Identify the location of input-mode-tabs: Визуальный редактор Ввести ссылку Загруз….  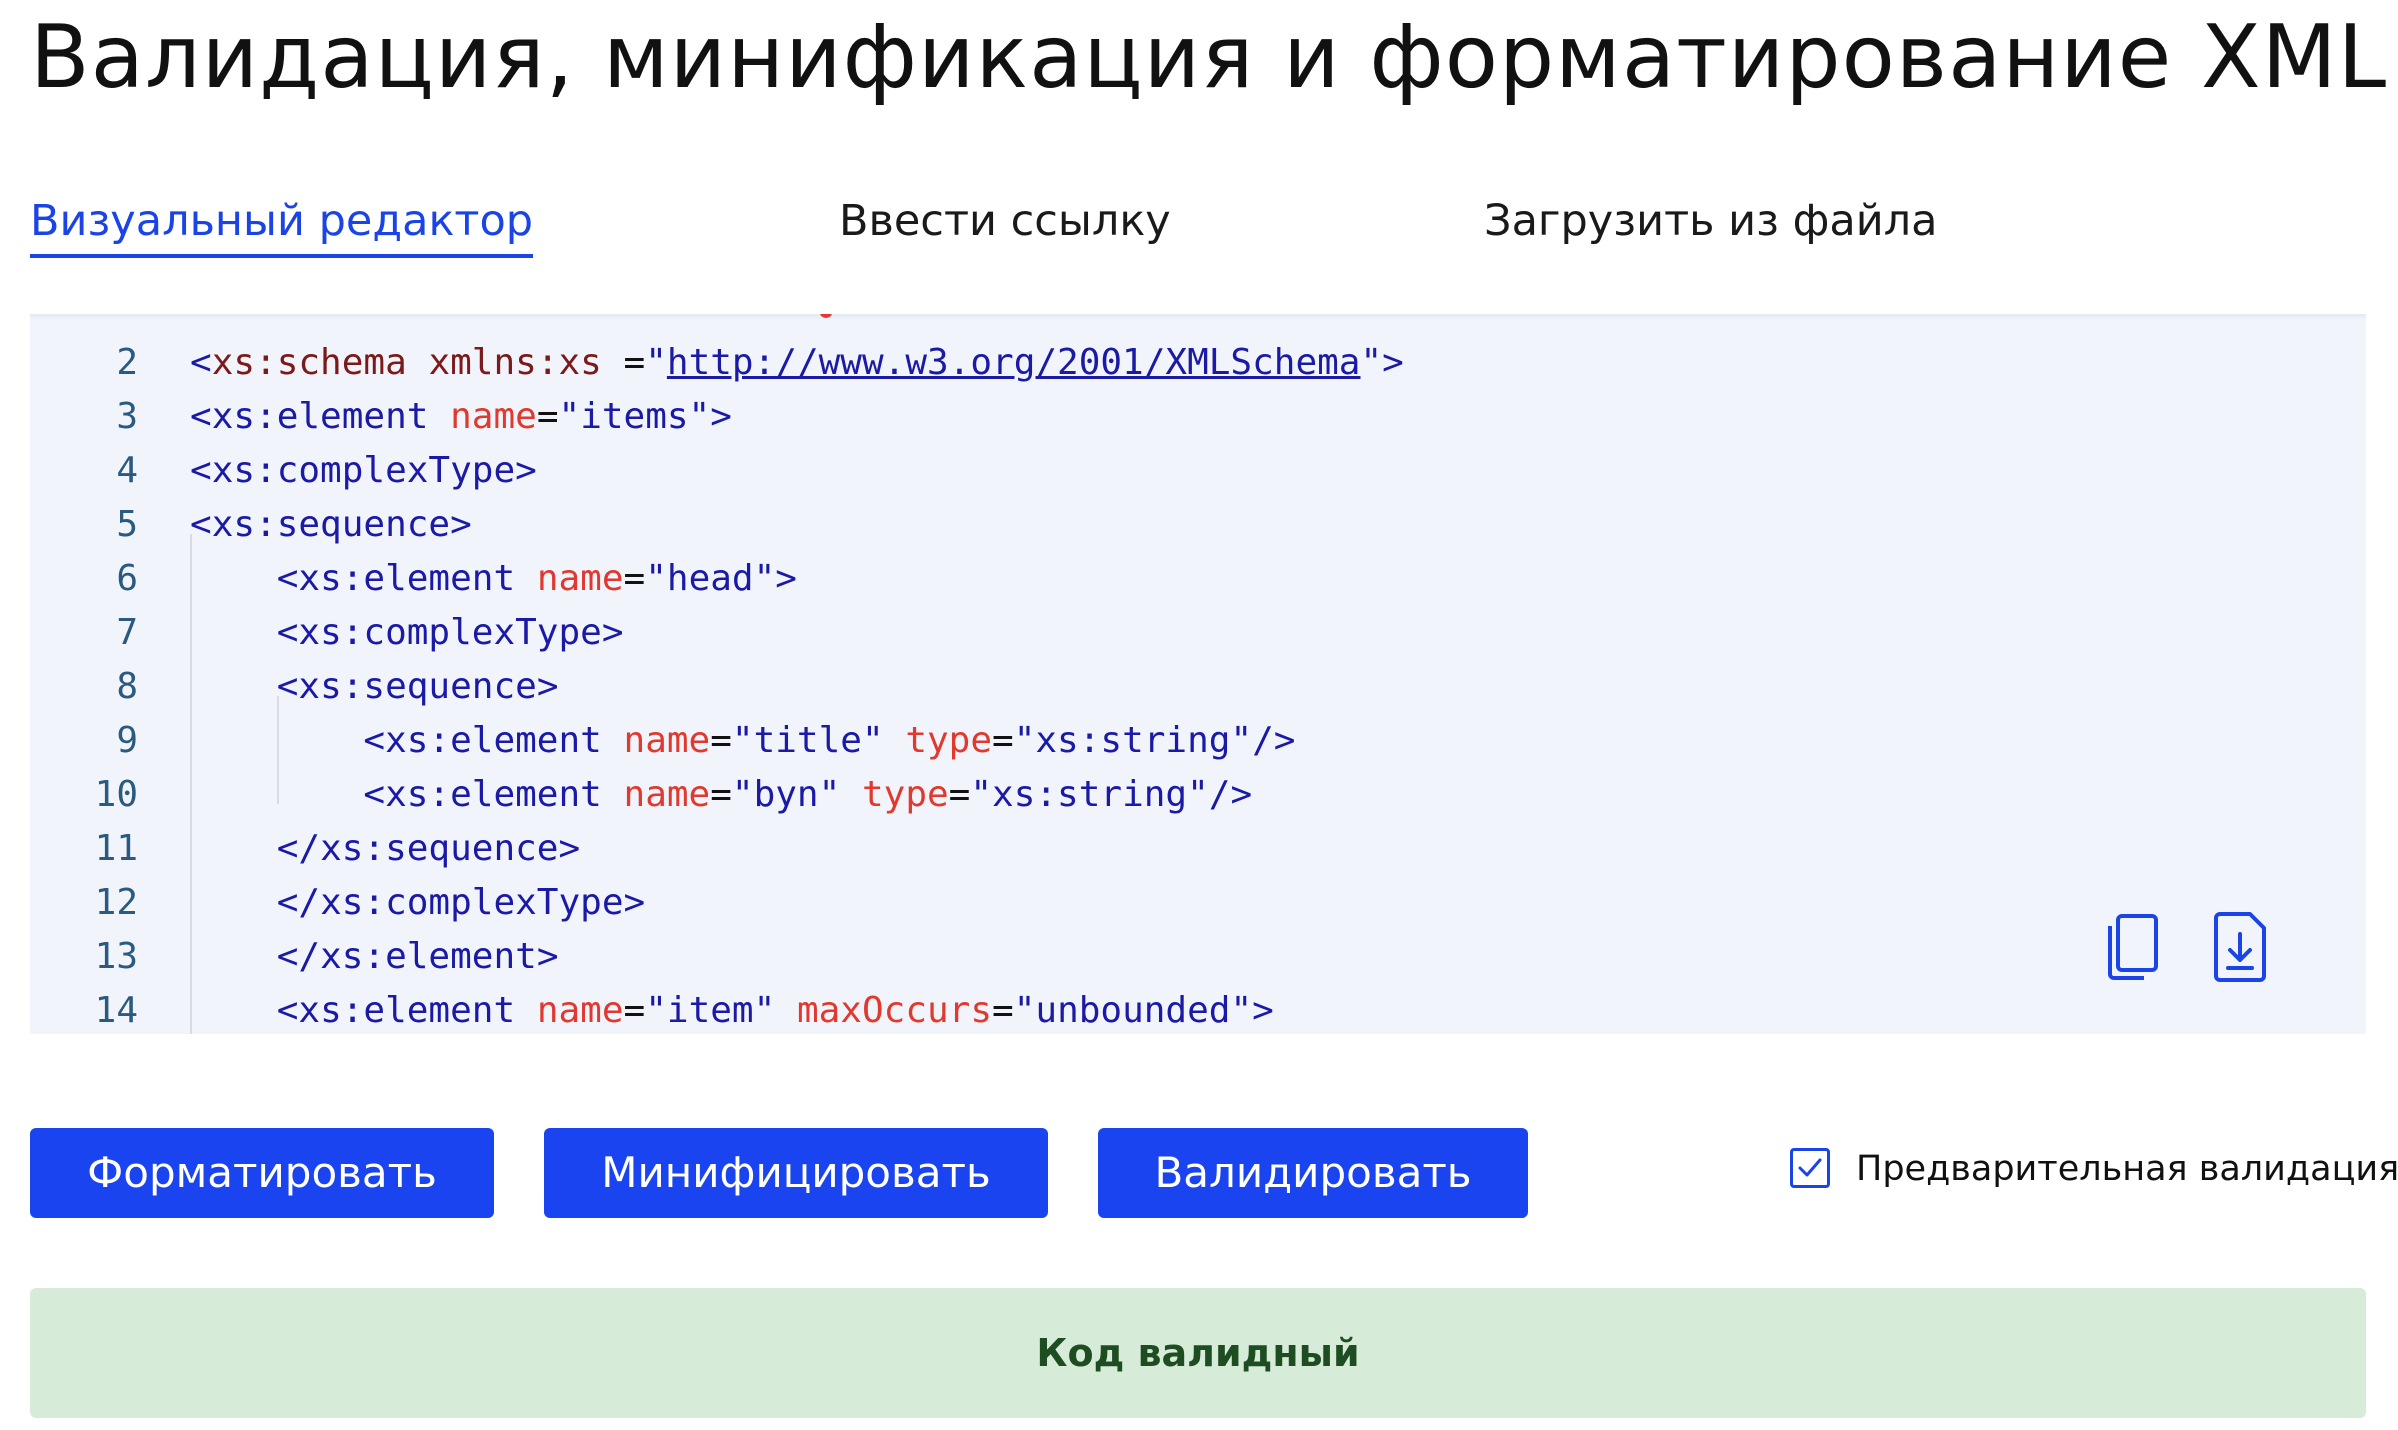
(1200, 225).